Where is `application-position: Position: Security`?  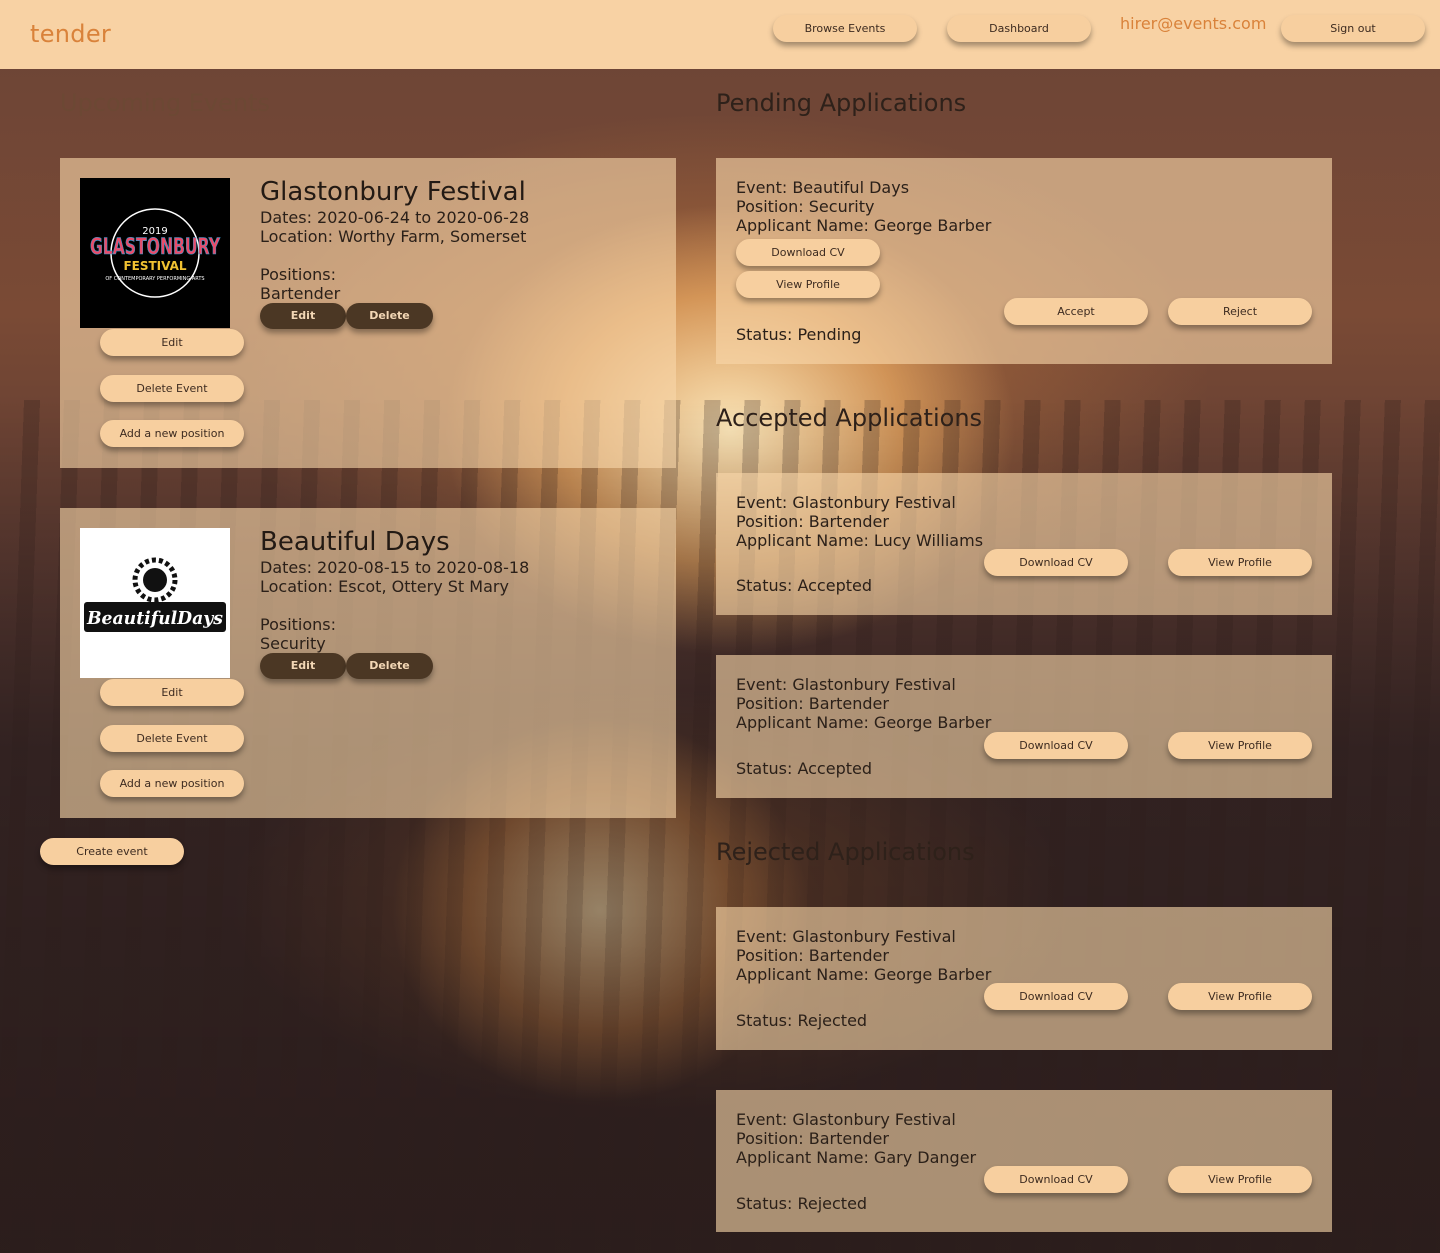 application-position: Position: Security is located at coordinates (805, 206).